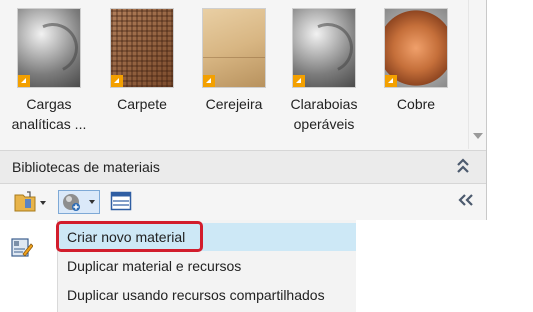 This screenshot has height=312, width=533. What do you see at coordinates (465, 202) in the screenshot?
I see `double-chevron-left-icon` at bounding box center [465, 202].